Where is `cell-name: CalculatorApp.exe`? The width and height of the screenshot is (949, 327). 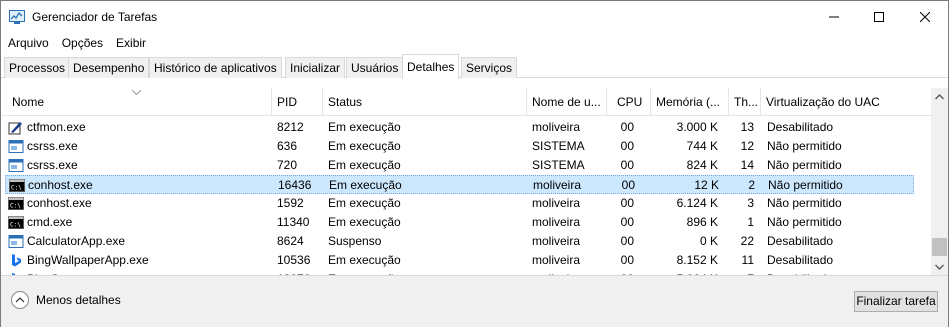
cell-name: CalculatorApp.exe is located at coordinates (76, 241).